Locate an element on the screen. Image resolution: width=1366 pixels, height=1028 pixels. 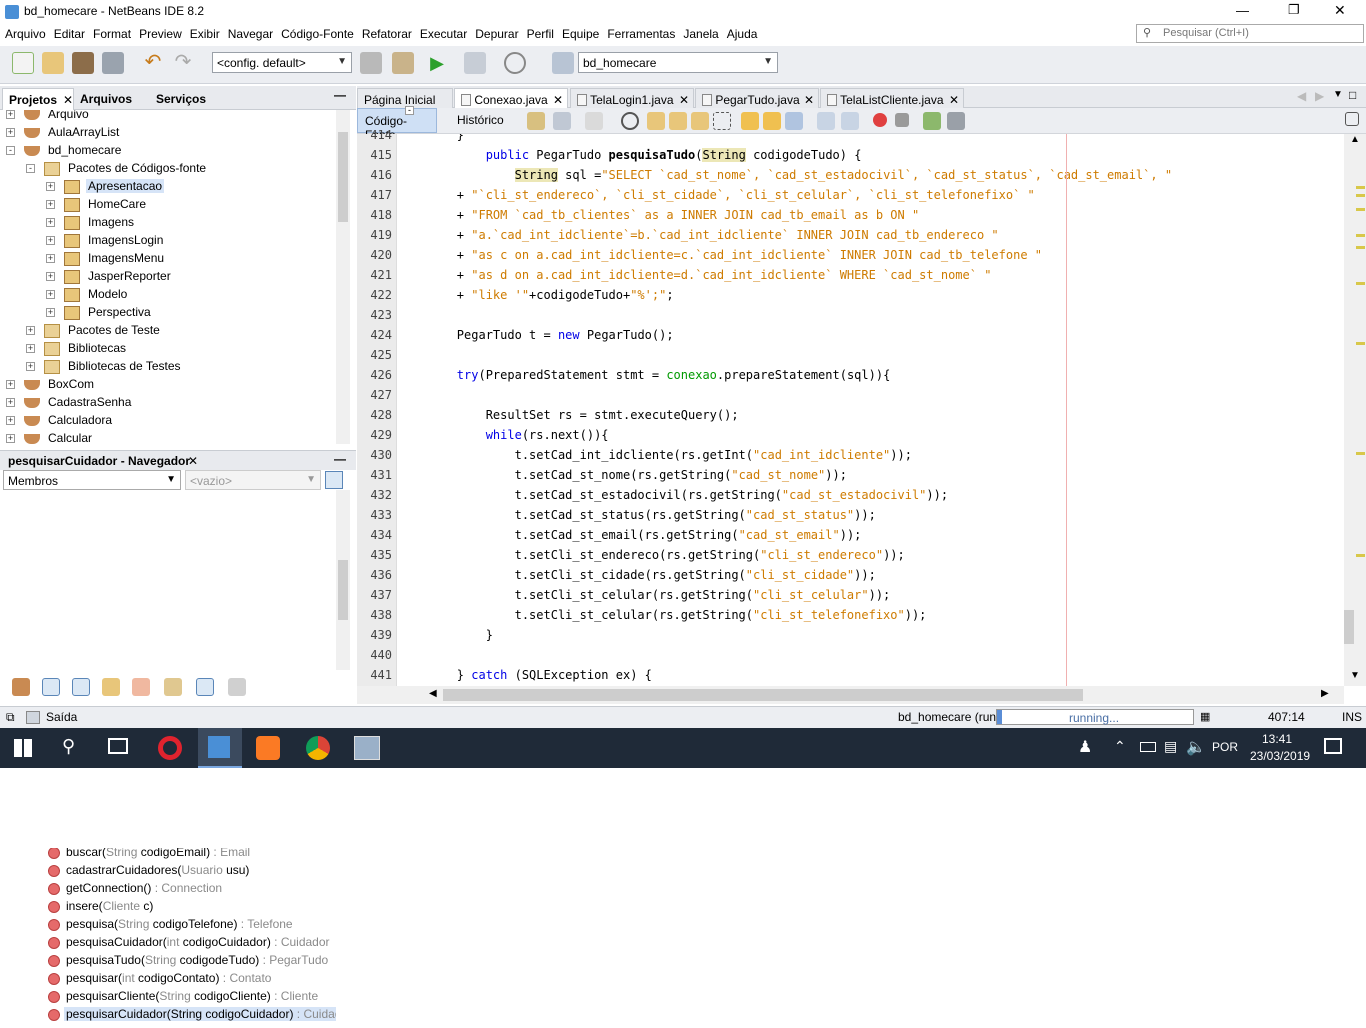
fields-filter-icon is located at coordinates (51, 687).